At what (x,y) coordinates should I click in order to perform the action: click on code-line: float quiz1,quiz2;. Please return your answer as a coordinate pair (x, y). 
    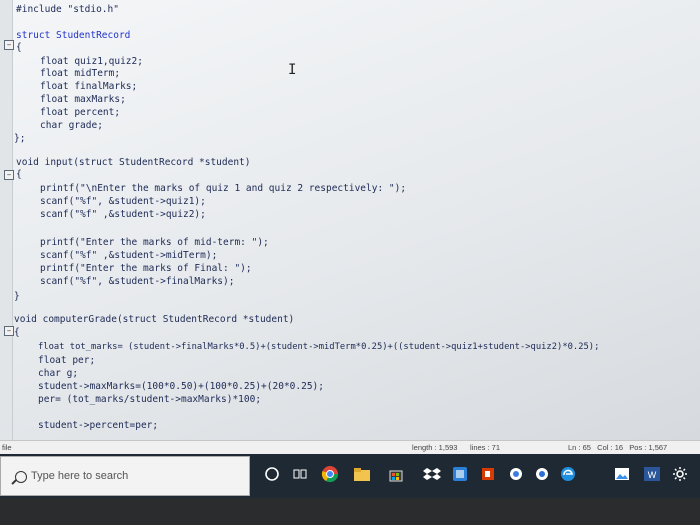
    Looking at the image, I should click on (91, 61).